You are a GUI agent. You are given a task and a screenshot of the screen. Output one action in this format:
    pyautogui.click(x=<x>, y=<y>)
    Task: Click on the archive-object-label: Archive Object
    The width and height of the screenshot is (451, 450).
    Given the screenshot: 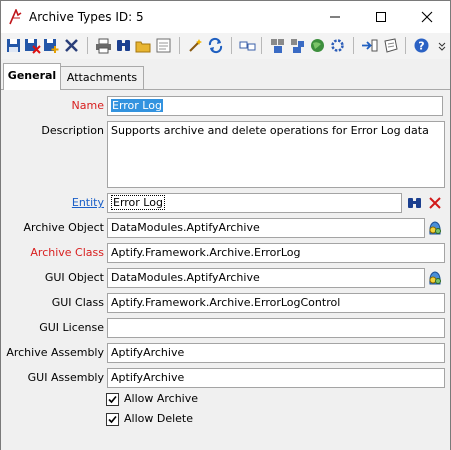 What is the action you would take?
    pyautogui.click(x=63, y=227)
    